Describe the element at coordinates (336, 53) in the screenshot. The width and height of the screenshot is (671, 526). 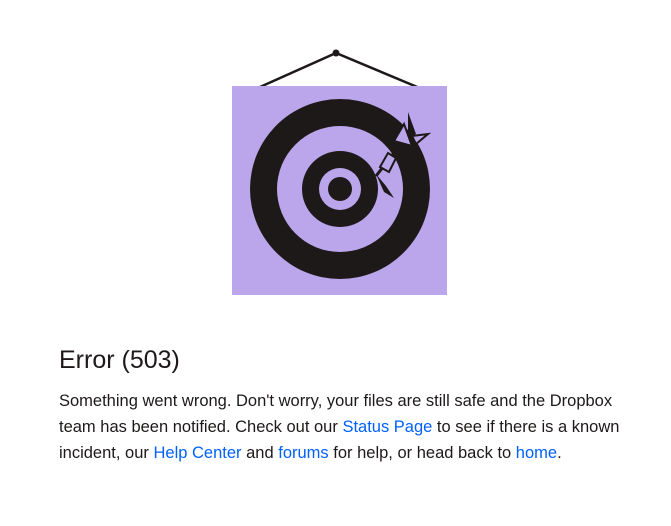
I see `nail` at that location.